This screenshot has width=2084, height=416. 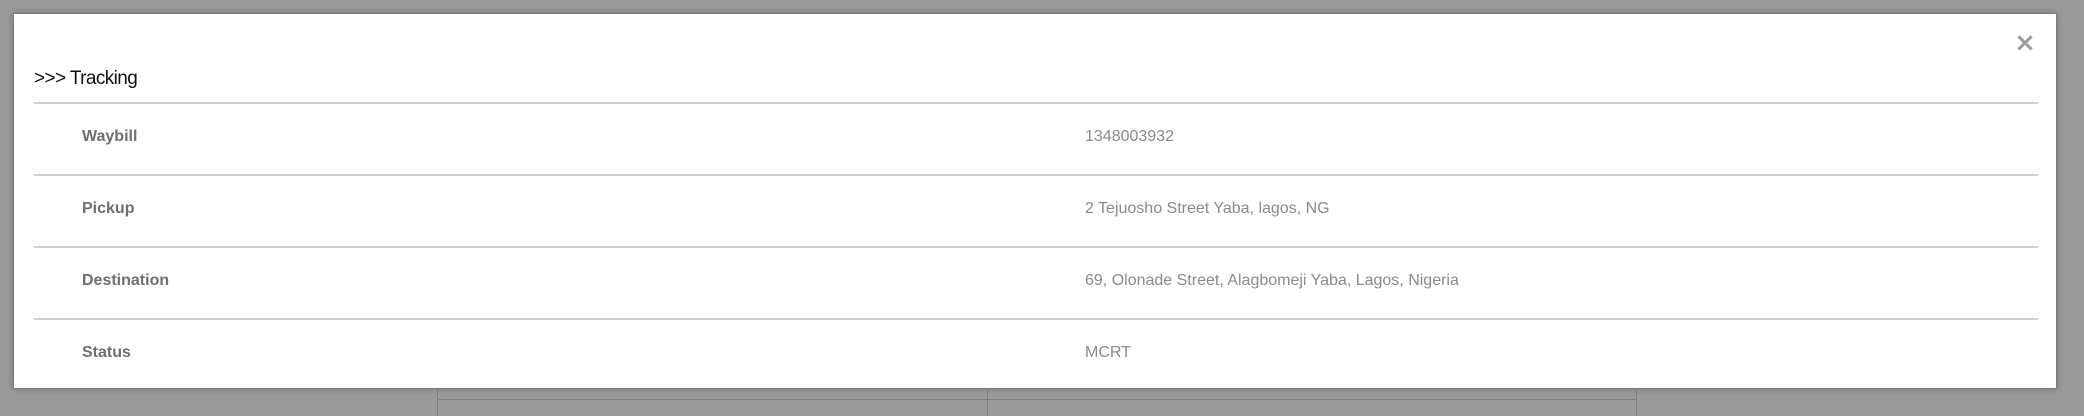 I want to click on background-table-rule, so click(x=1037, y=399).